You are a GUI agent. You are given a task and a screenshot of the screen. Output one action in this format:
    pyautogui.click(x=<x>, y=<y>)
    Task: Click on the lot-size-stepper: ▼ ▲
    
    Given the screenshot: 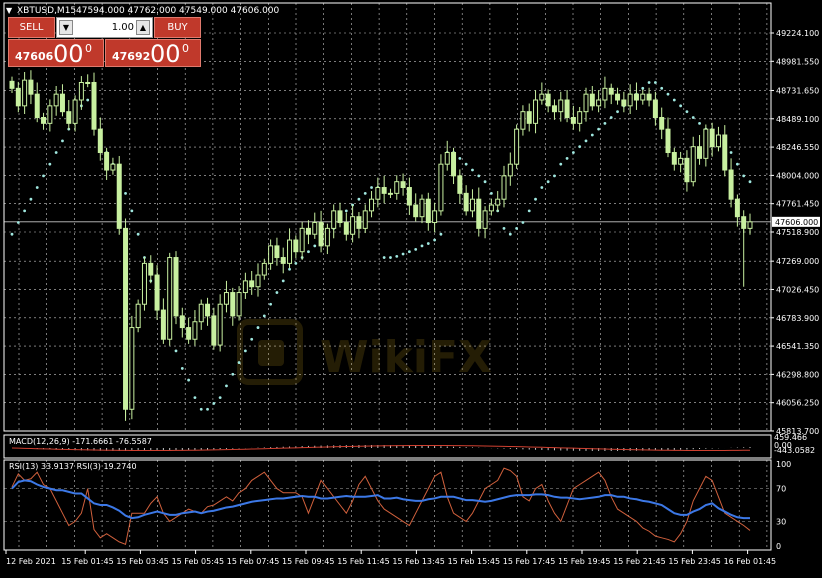 What is the action you would take?
    pyautogui.click(x=104, y=27)
    